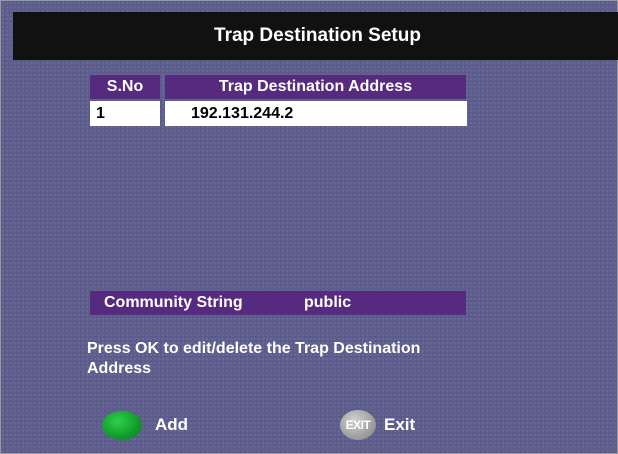  What do you see at coordinates (315, 87) in the screenshot?
I see `column-header-address: Trap Destination Address` at bounding box center [315, 87].